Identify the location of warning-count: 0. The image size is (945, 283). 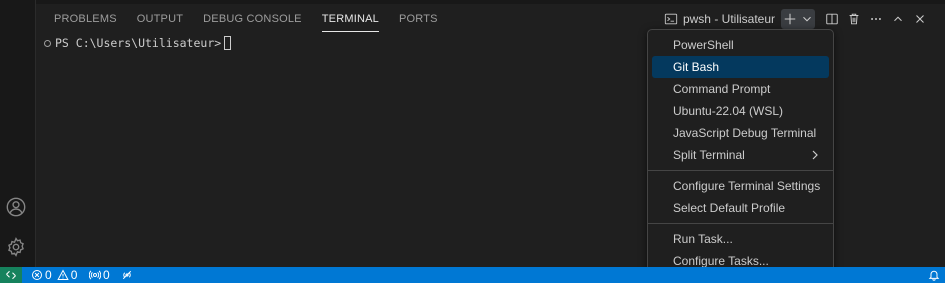
(74, 275).